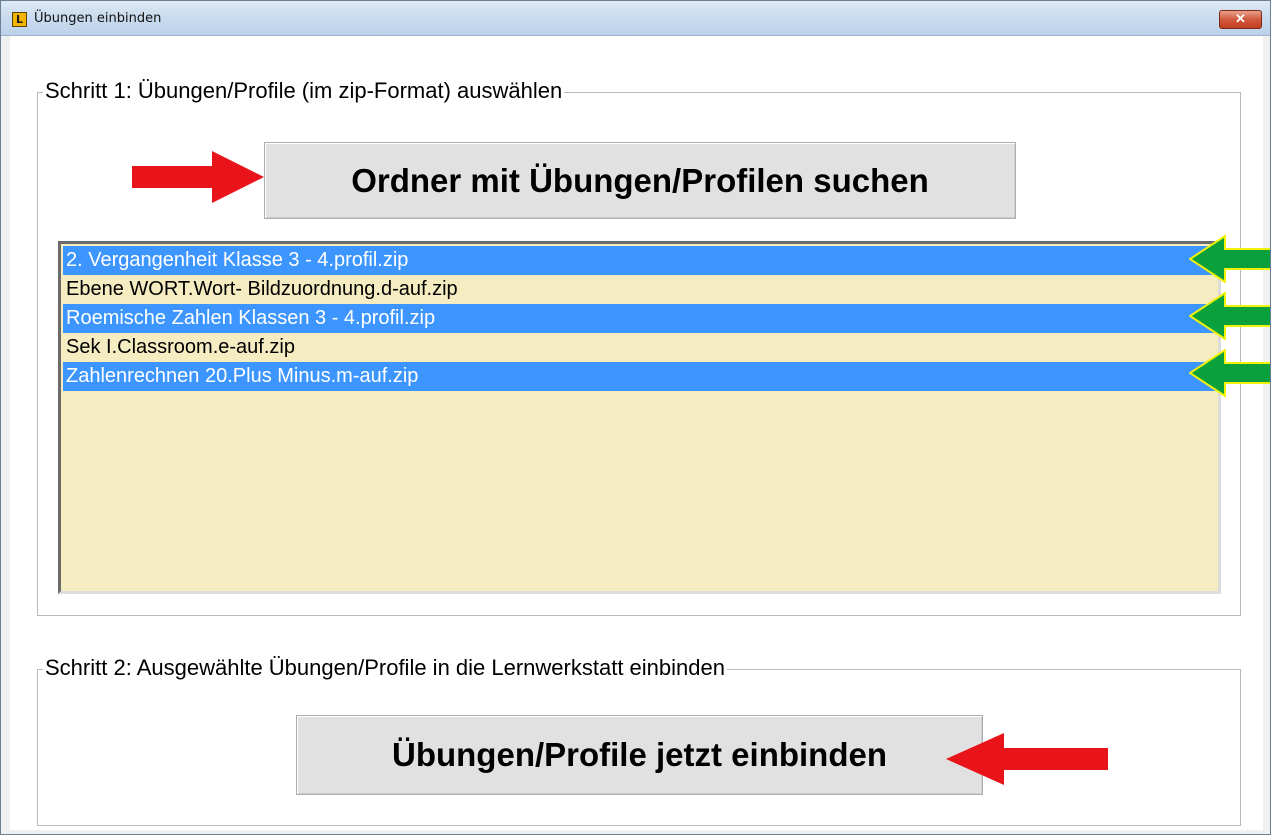  Describe the element at coordinates (640, 180) in the screenshot. I see `browse-folder-button: Ordner mit Übungen/Profilen suchen` at that location.